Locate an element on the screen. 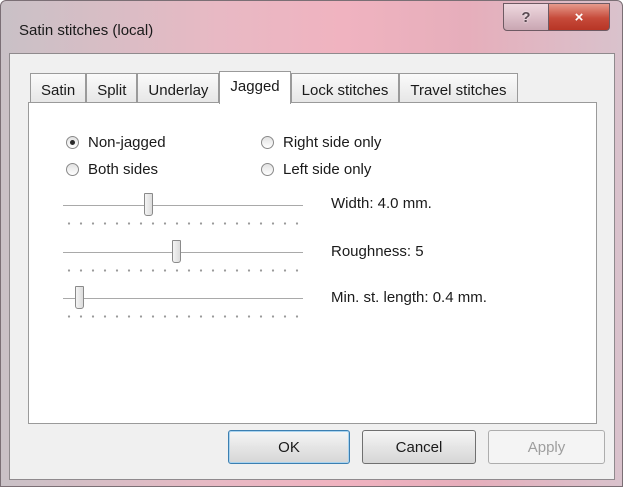  apply-button: Apply is located at coordinates (546, 447).